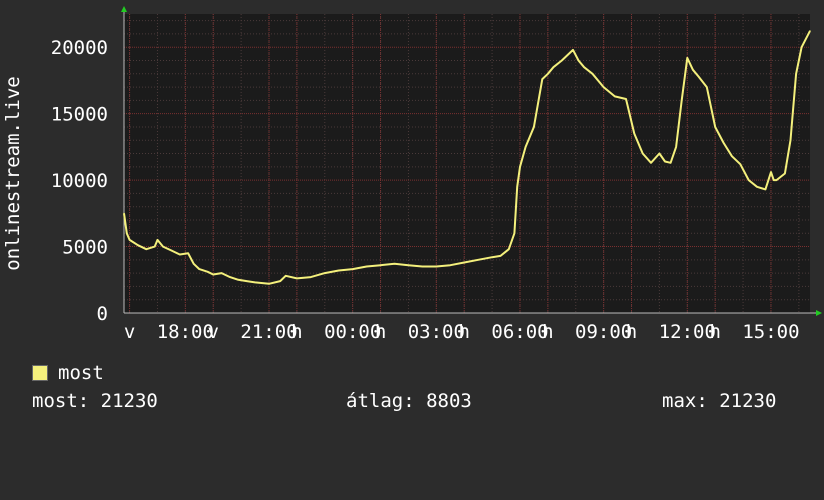 The height and width of the screenshot is (500, 824). What do you see at coordinates (268, 332) in the screenshot?
I see `x-tick-label: 21:00` at bounding box center [268, 332].